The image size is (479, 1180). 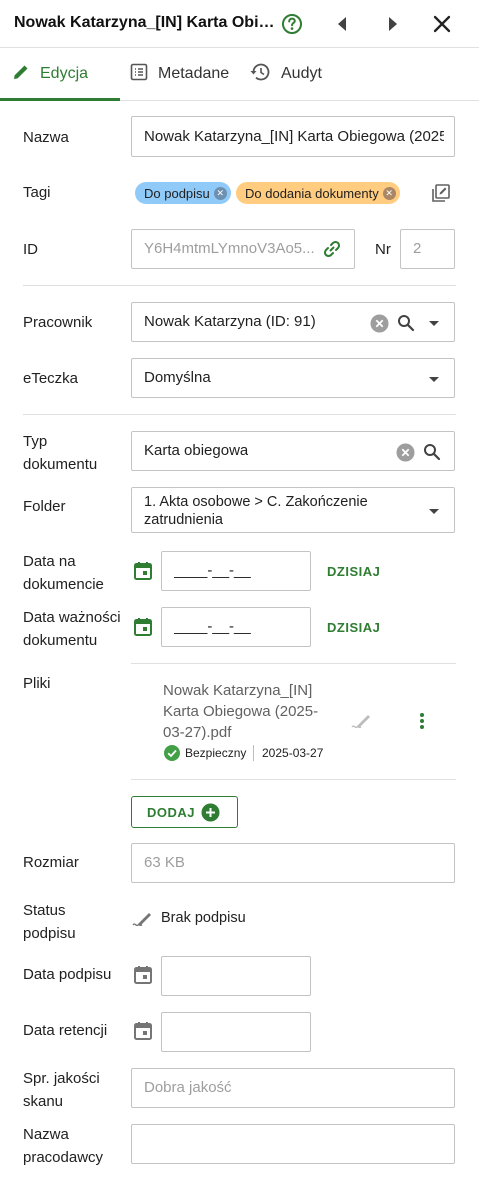 I want to click on data-podpisu-label: Data podpisu, so click(x=67, y=974).